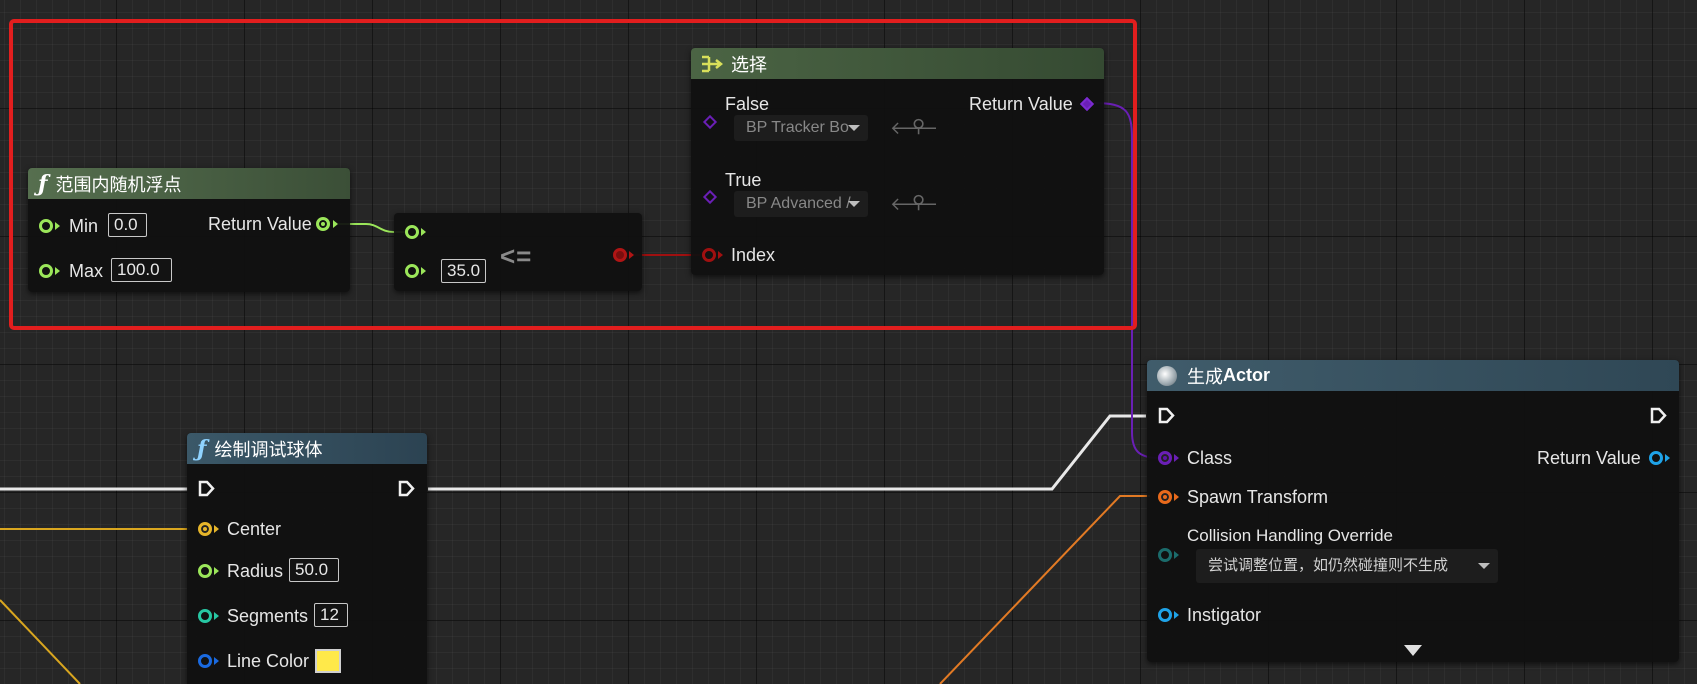 The width and height of the screenshot is (1697, 684). I want to click on min-pin-arrow, so click(57, 226).